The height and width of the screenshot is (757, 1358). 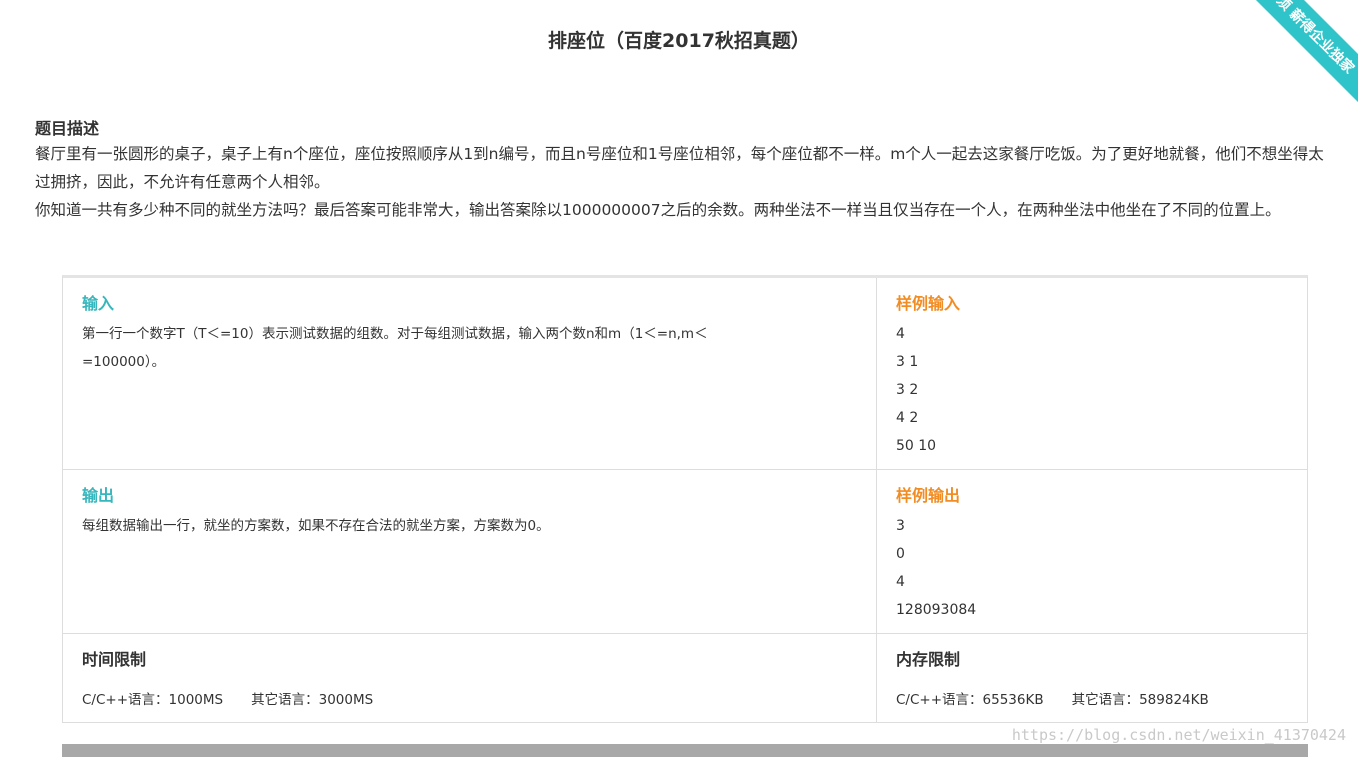 What do you see at coordinates (685, 750) in the screenshot?
I see `bottom-toolbar` at bounding box center [685, 750].